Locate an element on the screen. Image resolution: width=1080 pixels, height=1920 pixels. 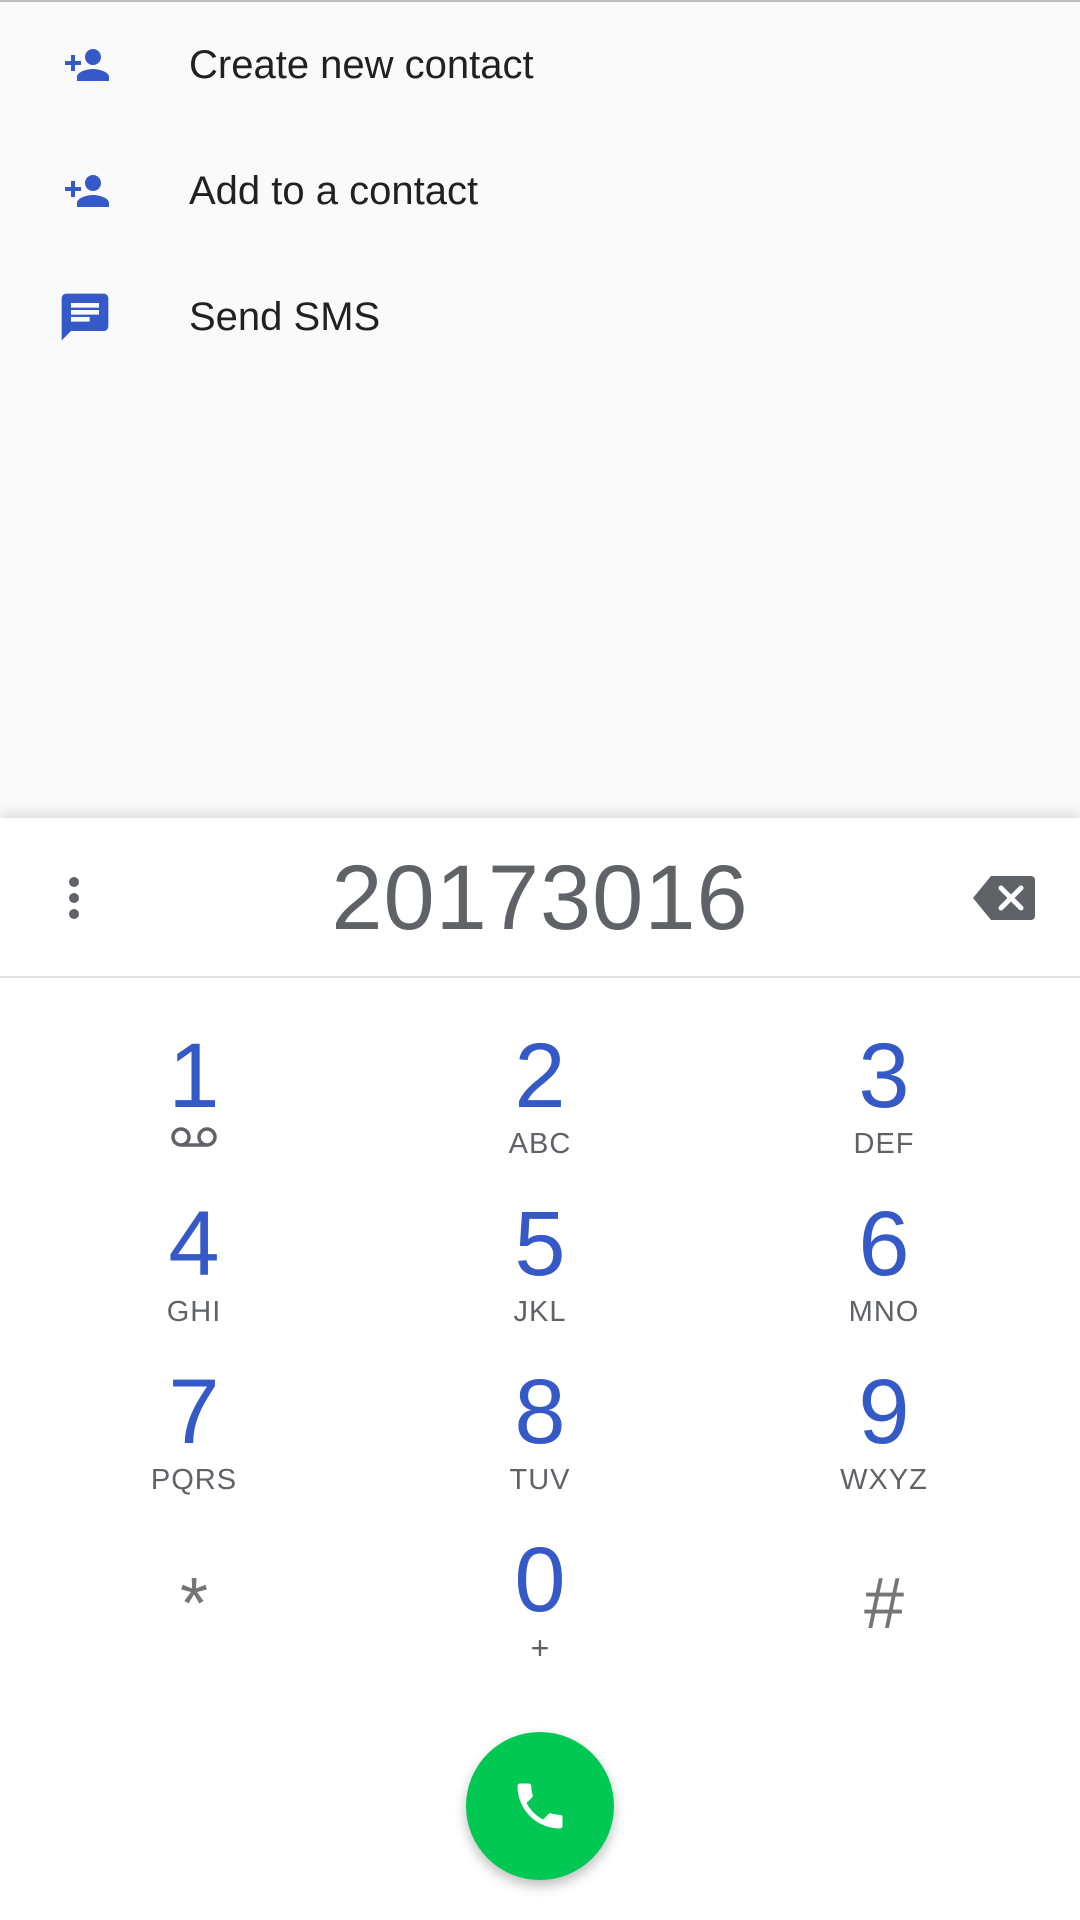
digits-bar: 20173016 is located at coordinates (540, 898).